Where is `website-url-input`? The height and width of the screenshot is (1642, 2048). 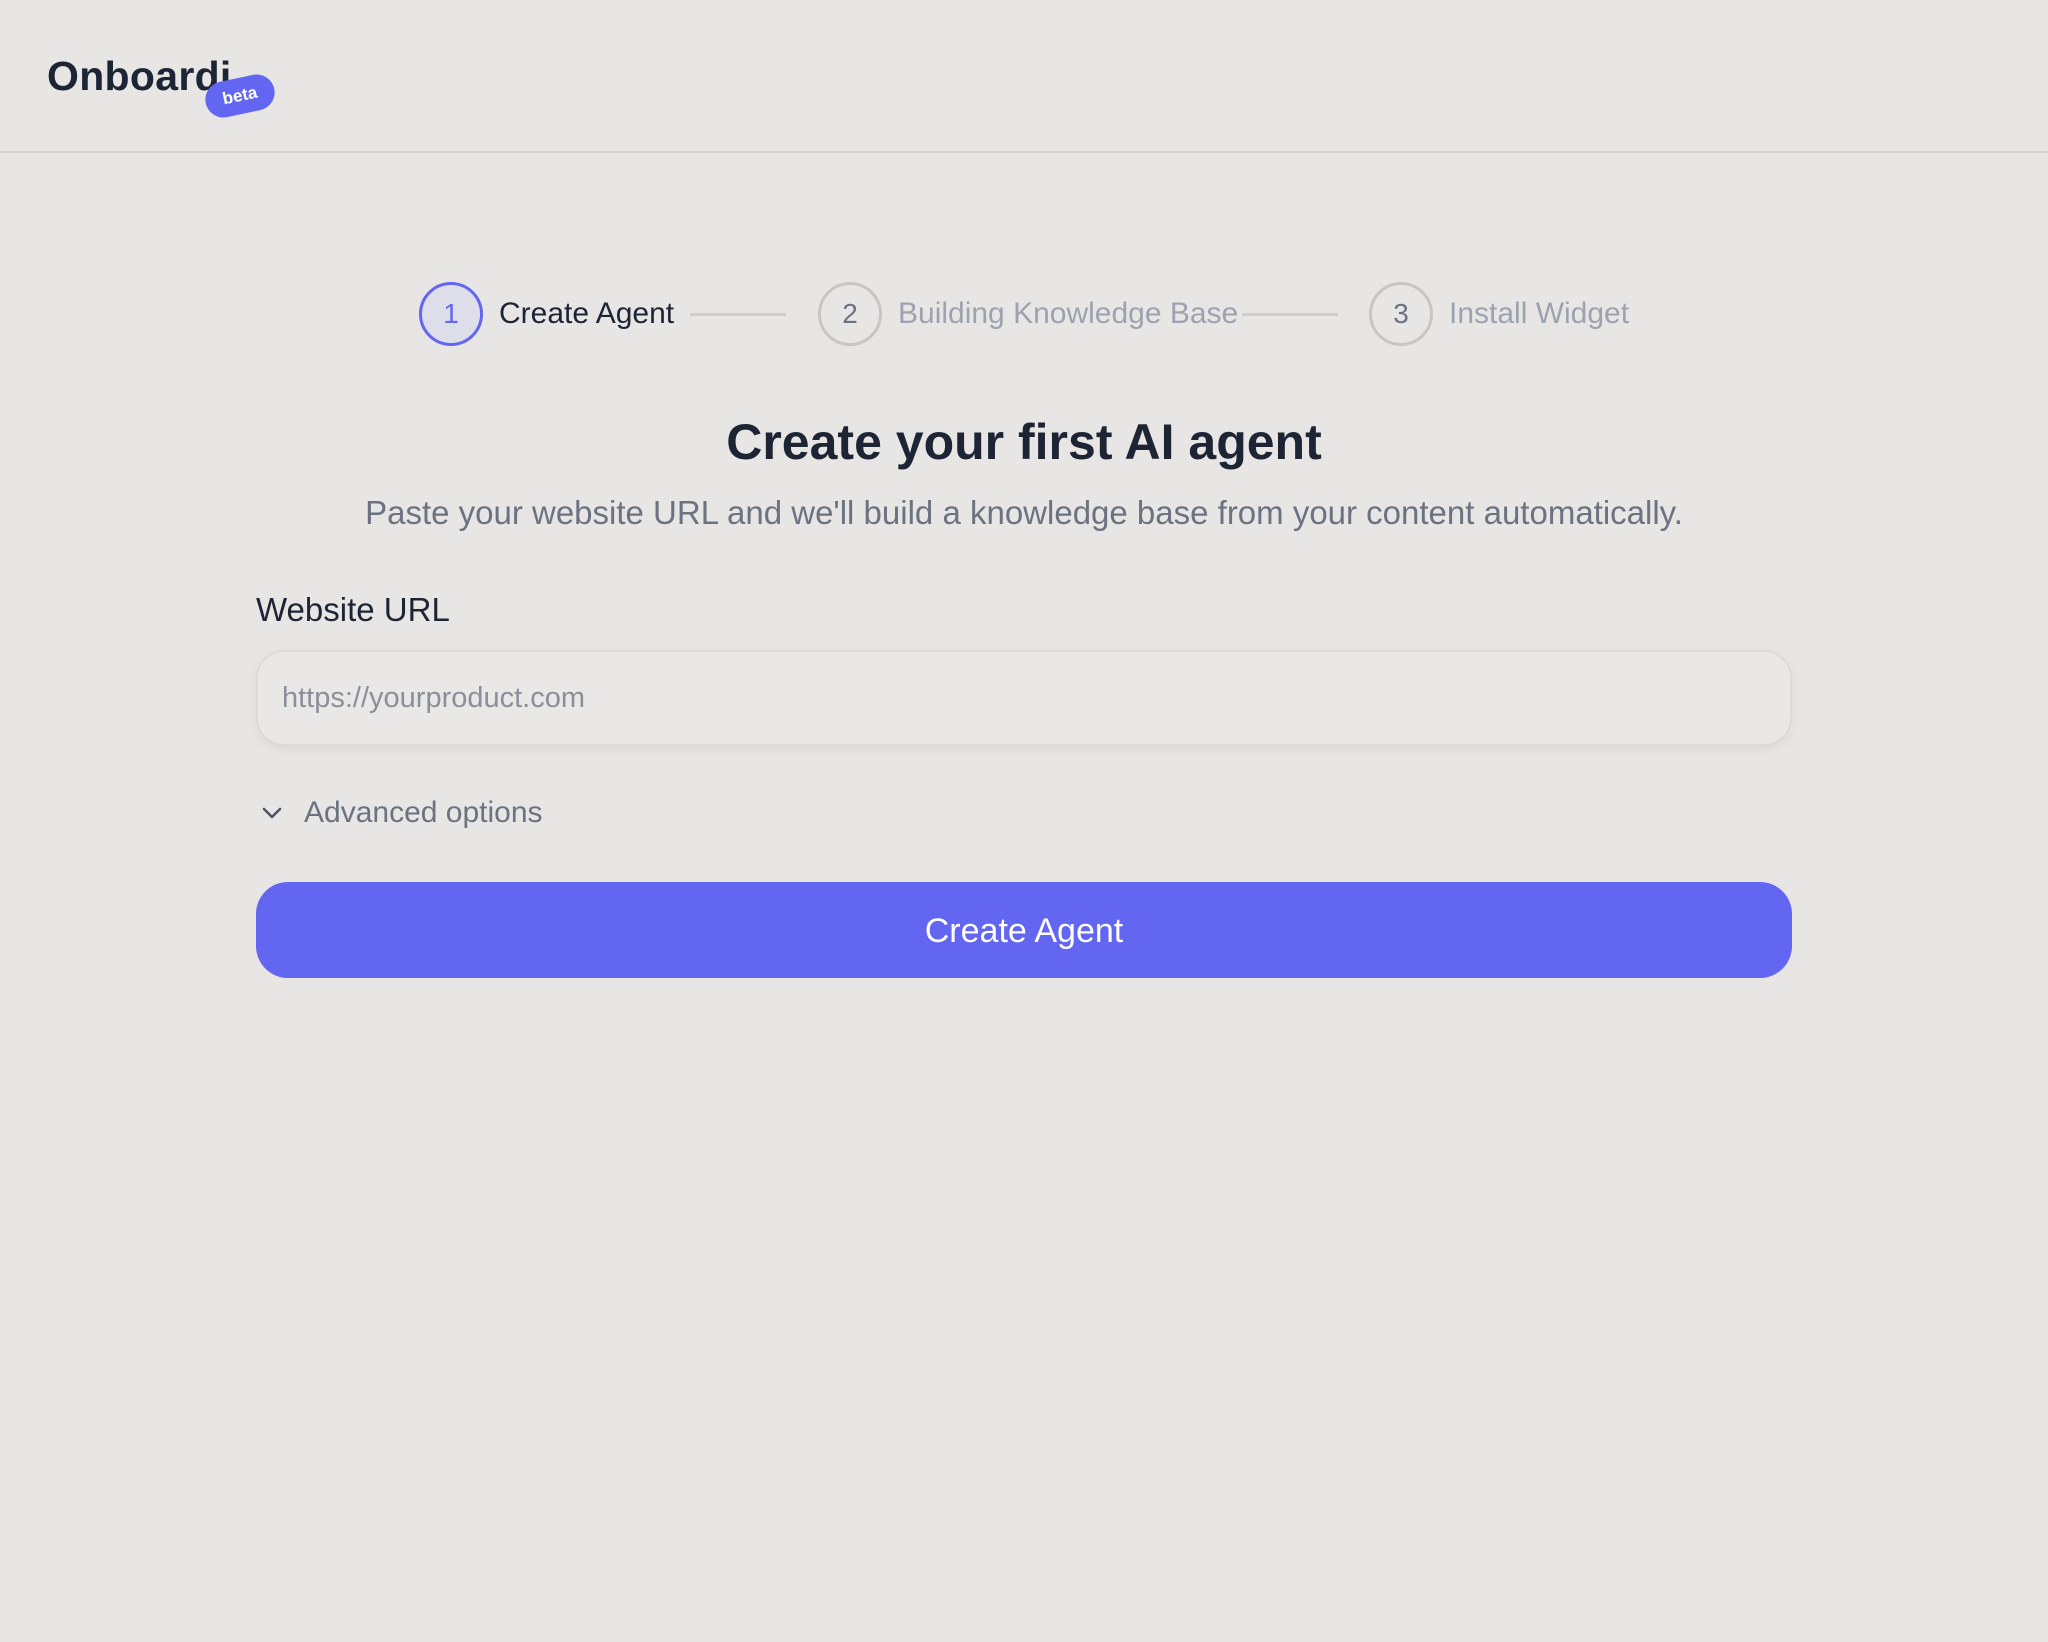
website-url-input is located at coordinates (1024, 698).